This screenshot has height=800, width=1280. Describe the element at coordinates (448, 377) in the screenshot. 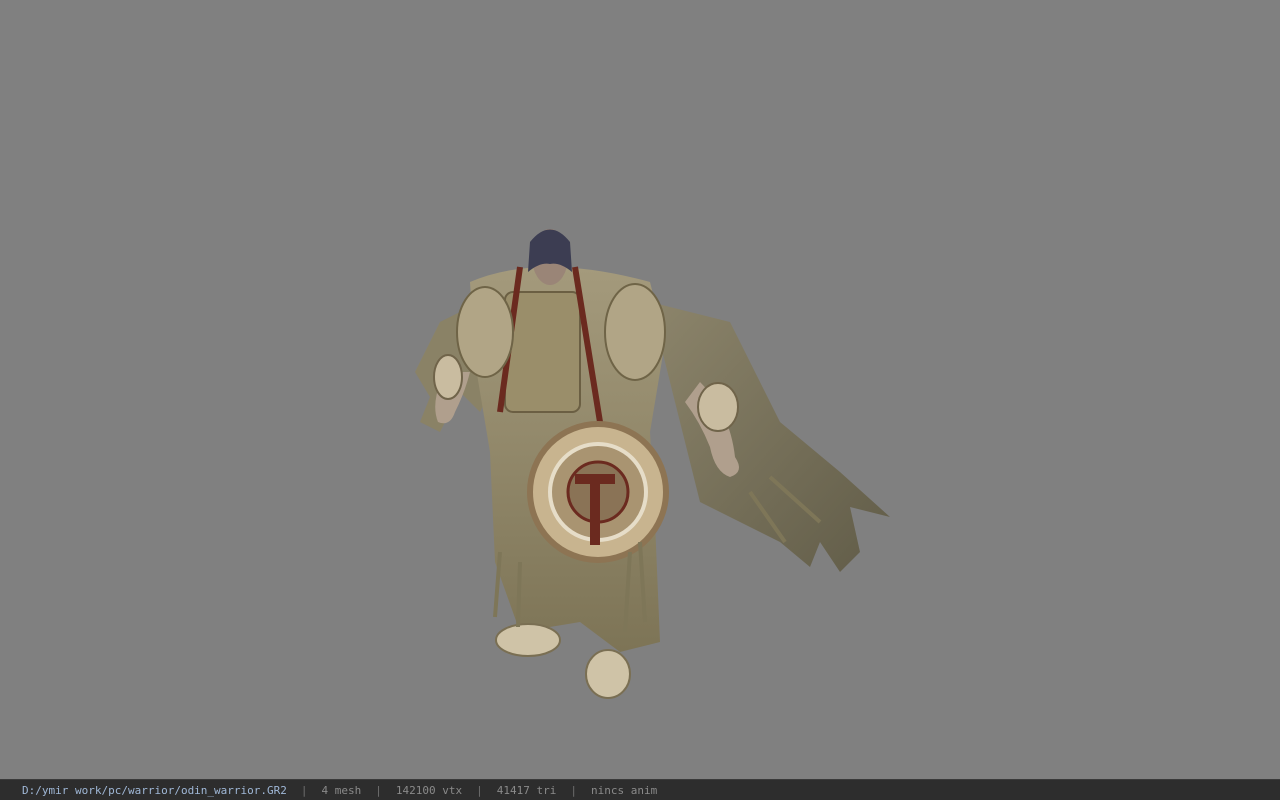

I see `bracer-left` at that location.